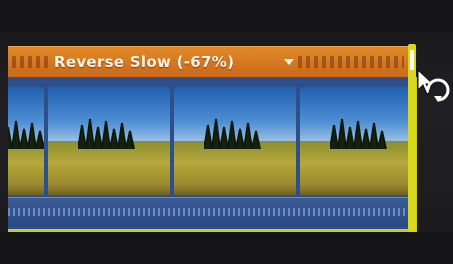 This screenshot has width=453, height=264. I want to click on clip-audio-waveform, so click(211, 212).